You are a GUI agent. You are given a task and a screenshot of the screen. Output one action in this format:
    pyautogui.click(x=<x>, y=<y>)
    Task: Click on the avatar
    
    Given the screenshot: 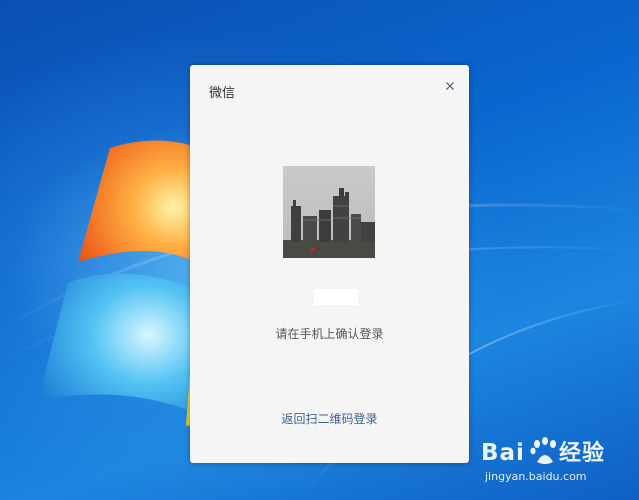 What is the action you would take?
    pyautogui.click(x=329, y=212)
    